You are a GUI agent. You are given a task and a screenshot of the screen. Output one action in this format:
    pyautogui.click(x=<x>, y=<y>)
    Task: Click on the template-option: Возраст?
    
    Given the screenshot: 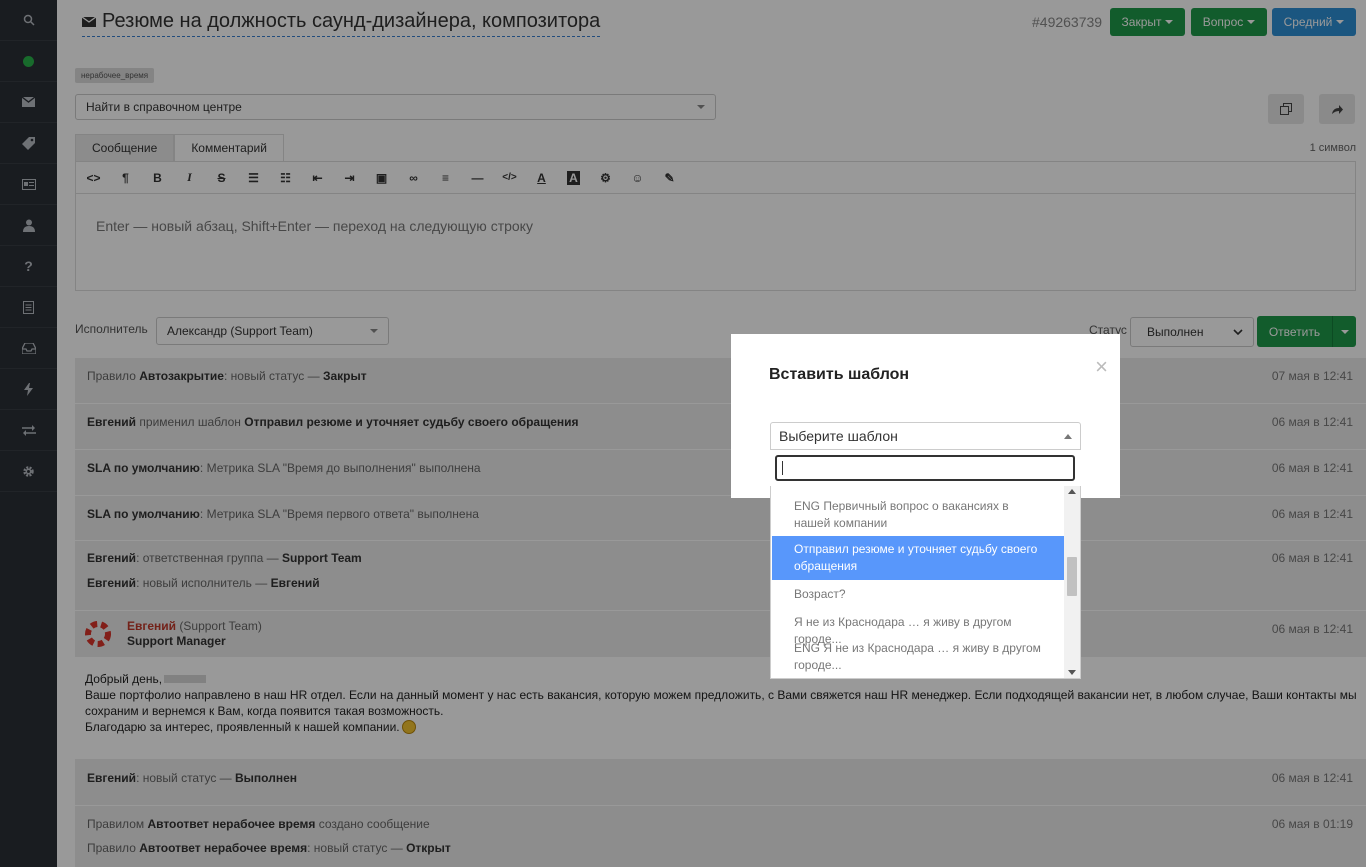 What is the action you would take?
    pyautogui.click(x=918, y=594)
    